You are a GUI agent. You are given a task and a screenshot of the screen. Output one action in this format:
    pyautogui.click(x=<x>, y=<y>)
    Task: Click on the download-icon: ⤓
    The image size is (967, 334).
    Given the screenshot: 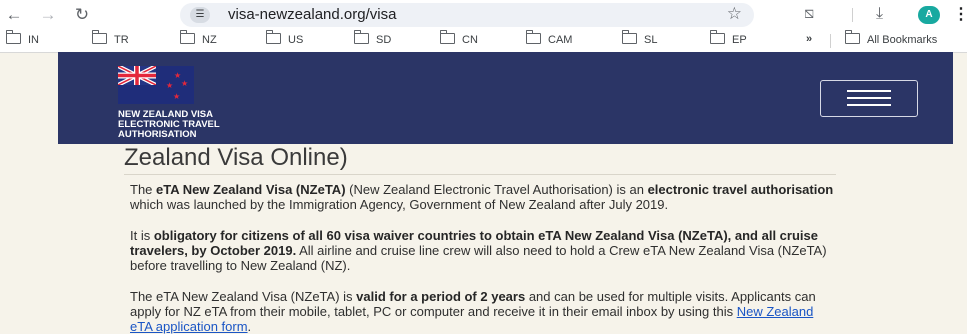 What is the action you would take?
    pyautogui.click(x=879, y=14)
    